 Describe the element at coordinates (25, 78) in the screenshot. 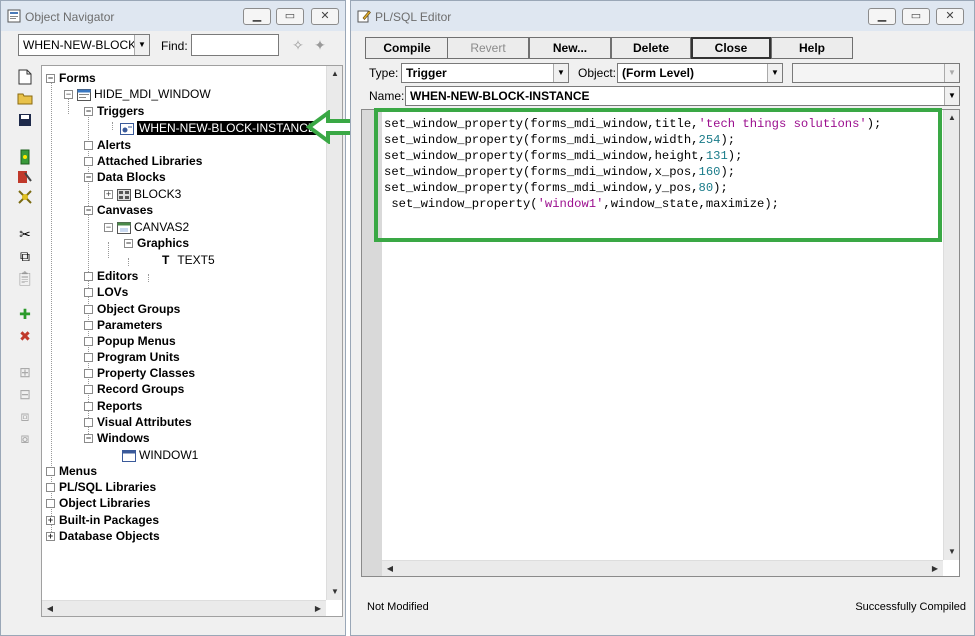

I see `new-document-icon` at that location.